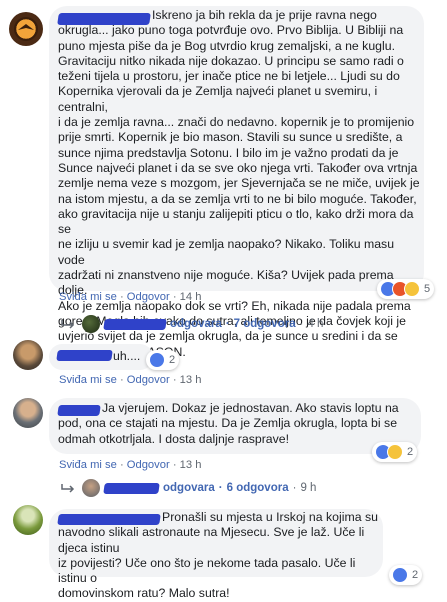 This screenshot has height=602, width=447. I want to click on replies-time: 9 h, so click(308, 488).